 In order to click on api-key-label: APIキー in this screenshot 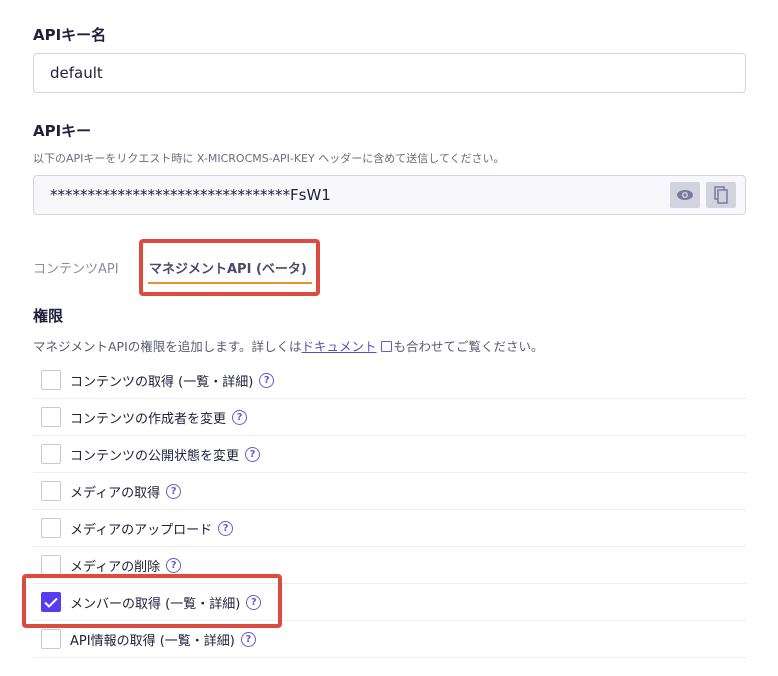, I will do `click(62, 131)`.